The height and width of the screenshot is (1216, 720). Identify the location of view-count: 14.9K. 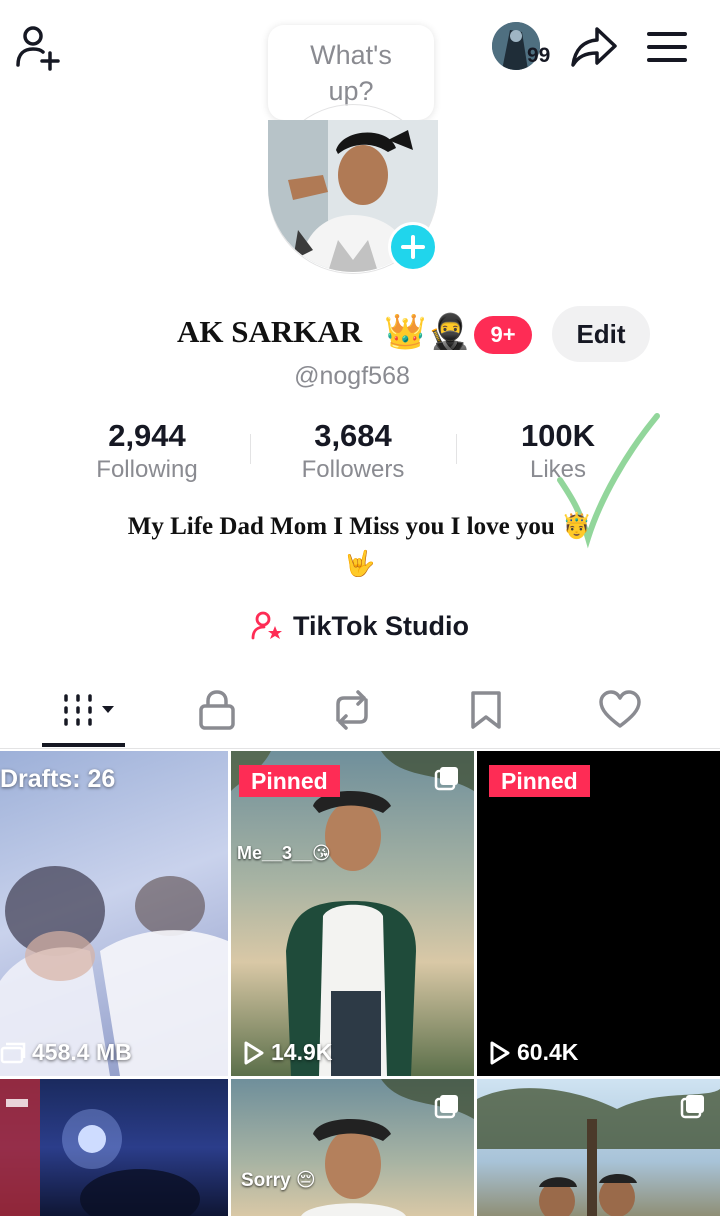
(287, 1052).